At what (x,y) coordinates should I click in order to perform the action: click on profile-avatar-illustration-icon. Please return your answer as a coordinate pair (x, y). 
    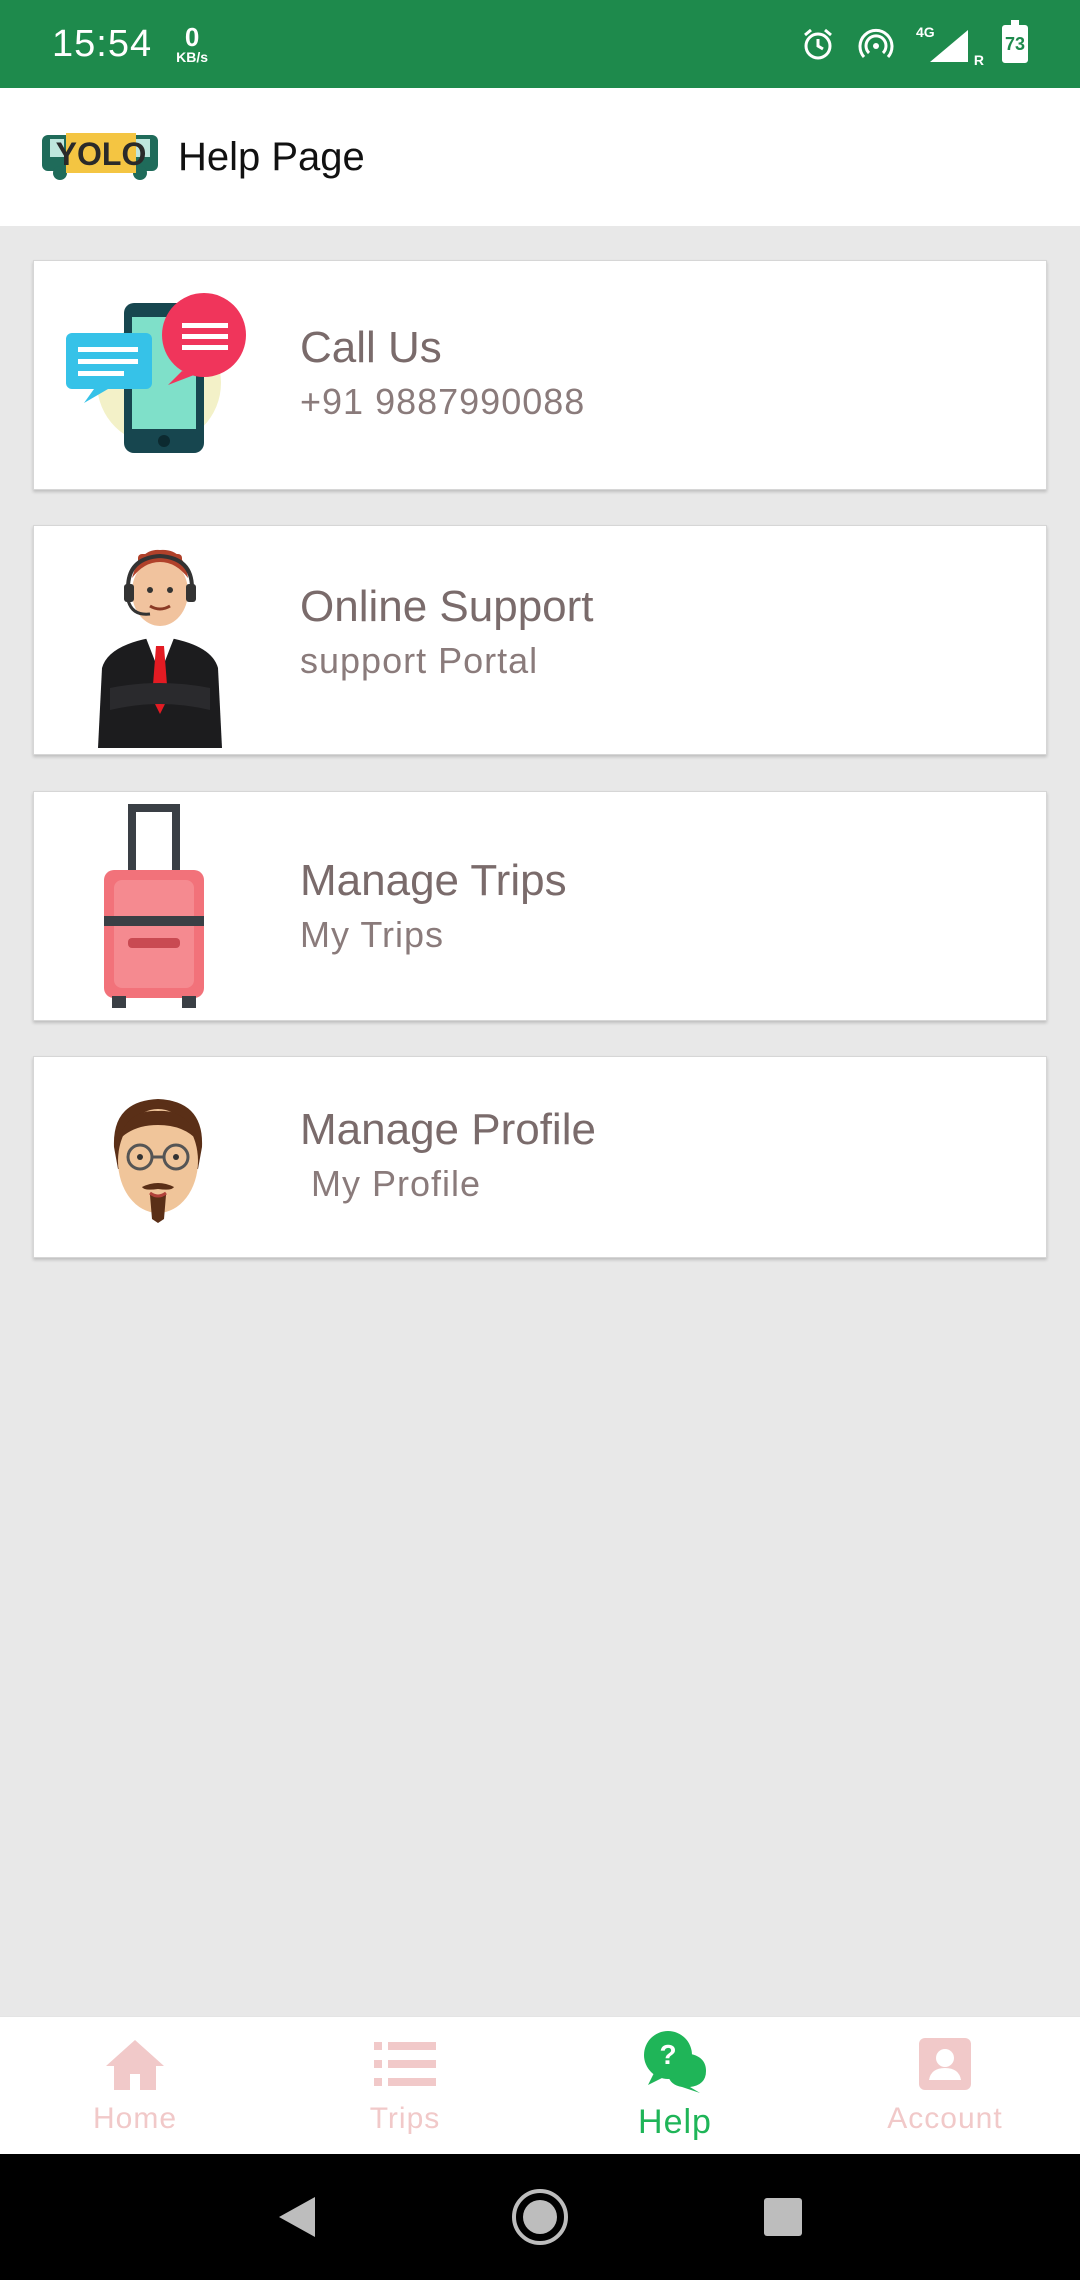
    Looking at the image, I should click on (158, 1161).